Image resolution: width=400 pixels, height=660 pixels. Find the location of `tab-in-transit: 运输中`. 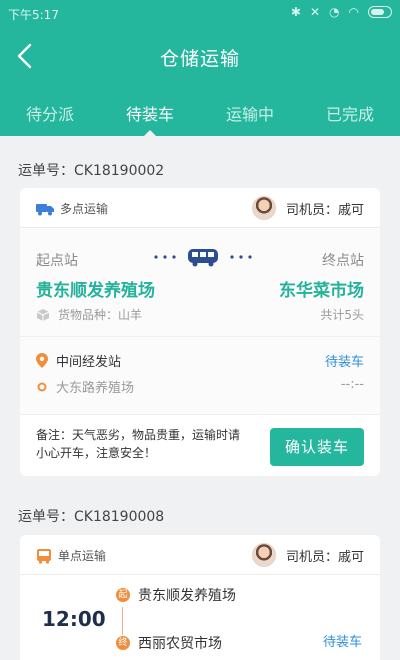

tab-in-transit: 运输中 is located at coordinates (250, 111).